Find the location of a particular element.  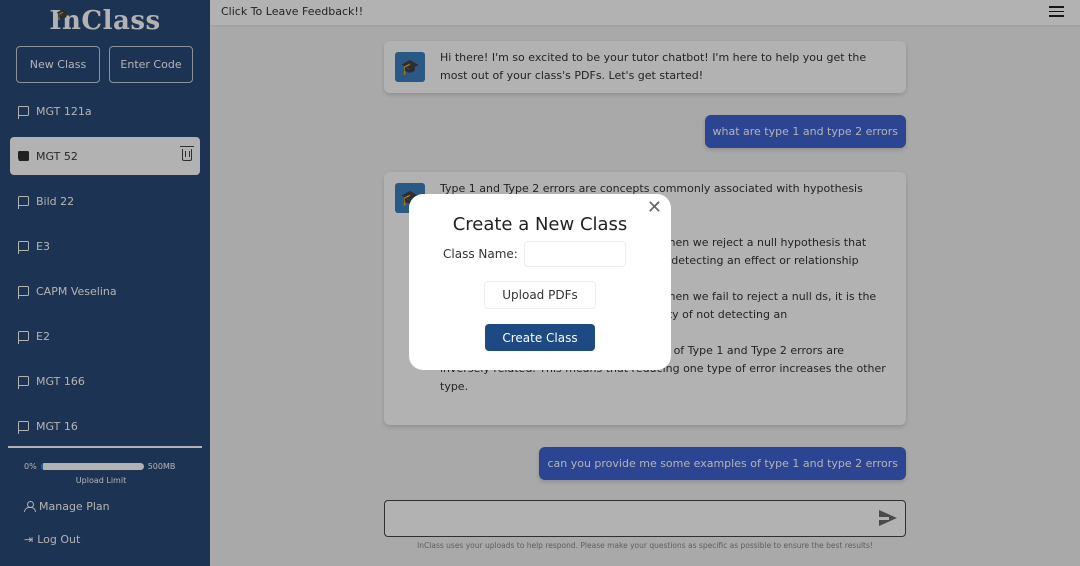

class-name-row: Class Name: is located at coordinates (534, 254).